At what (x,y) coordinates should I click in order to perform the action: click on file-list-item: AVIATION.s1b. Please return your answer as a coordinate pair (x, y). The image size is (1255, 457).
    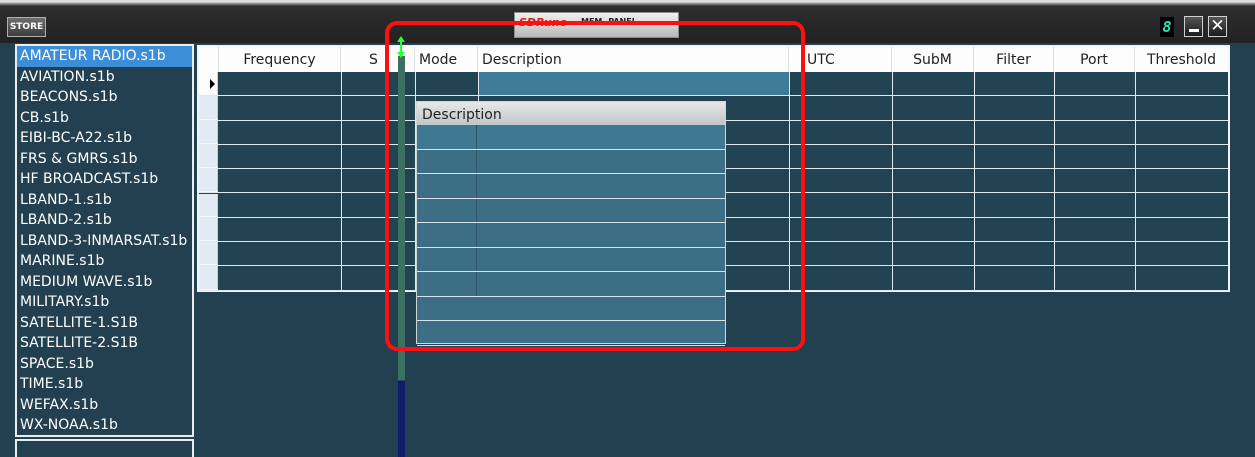
    Looking at the image, I should click on (104, 77).